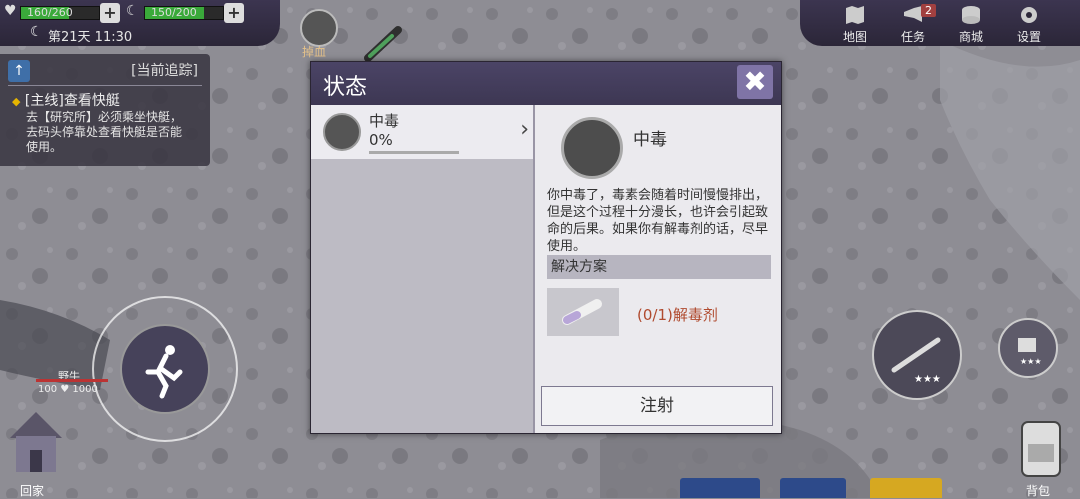 This screenshot has height=499, width=1080. I want to click on antidote-item-slot, so click(583, 312).